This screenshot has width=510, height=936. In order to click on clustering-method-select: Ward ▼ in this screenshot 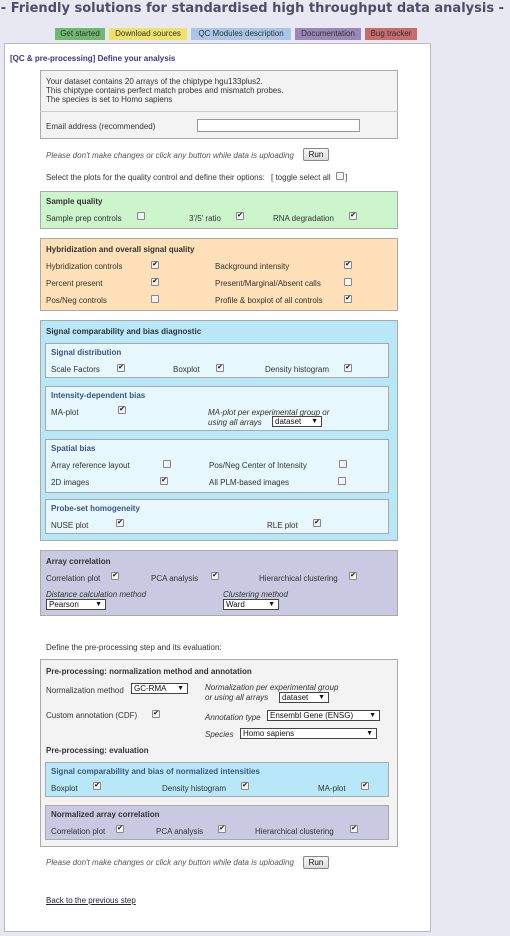, I will do `click(251, 604)`.